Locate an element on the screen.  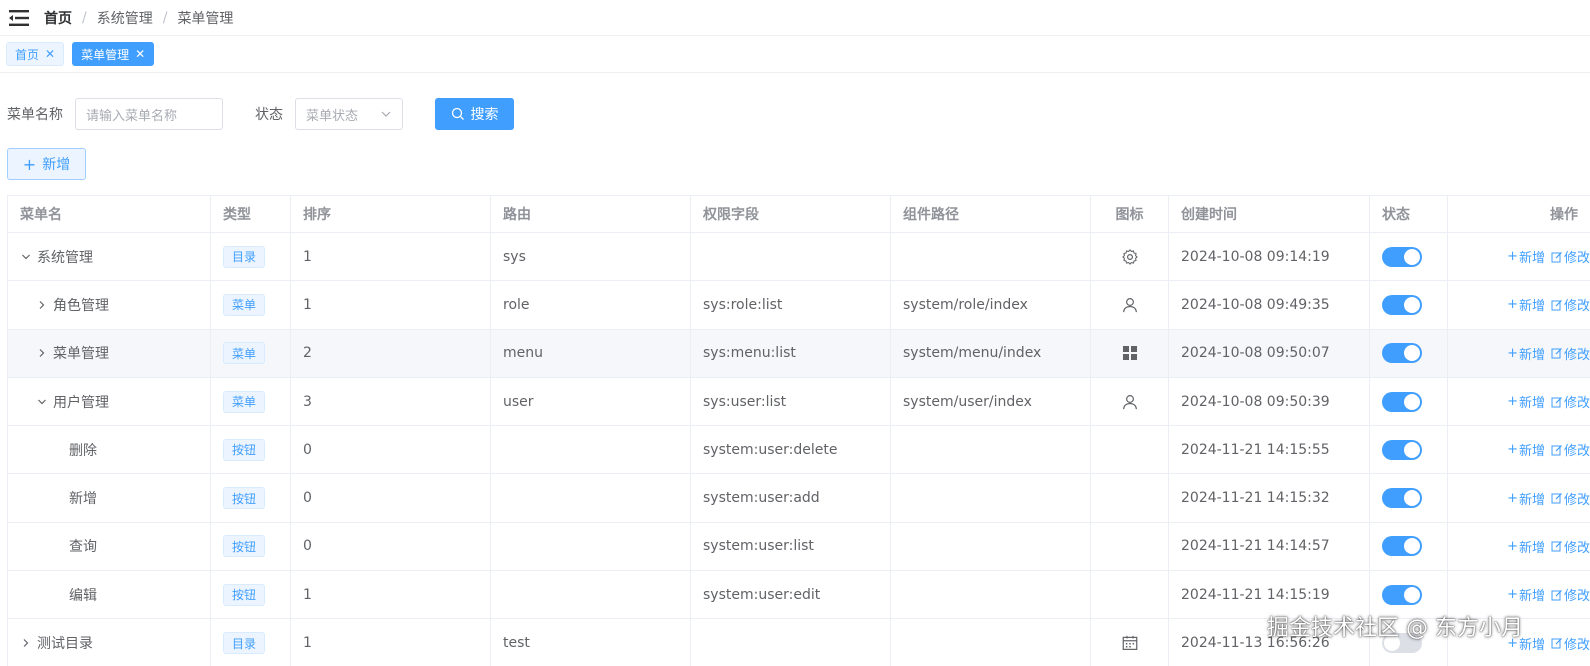
order-cell: 3 is located at coordinates (391, 401).